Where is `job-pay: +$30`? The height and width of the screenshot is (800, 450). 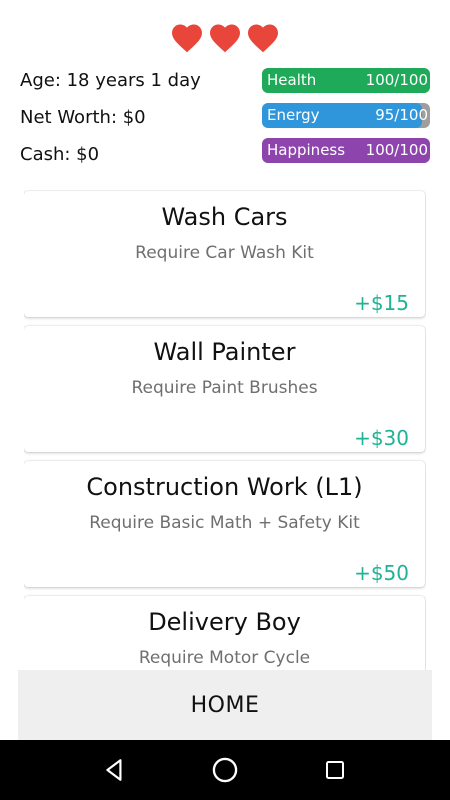
job-pay: +$30 is located at coordinates (381, 438).